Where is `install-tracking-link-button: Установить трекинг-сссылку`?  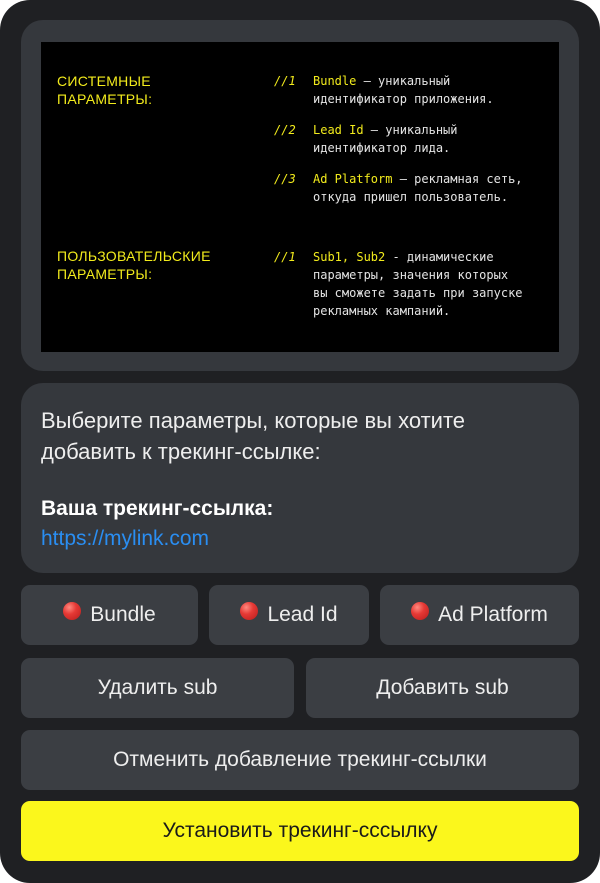
install-tracking-link-button: Установить трекинг-сссылку is located at coordinates (300, 831).